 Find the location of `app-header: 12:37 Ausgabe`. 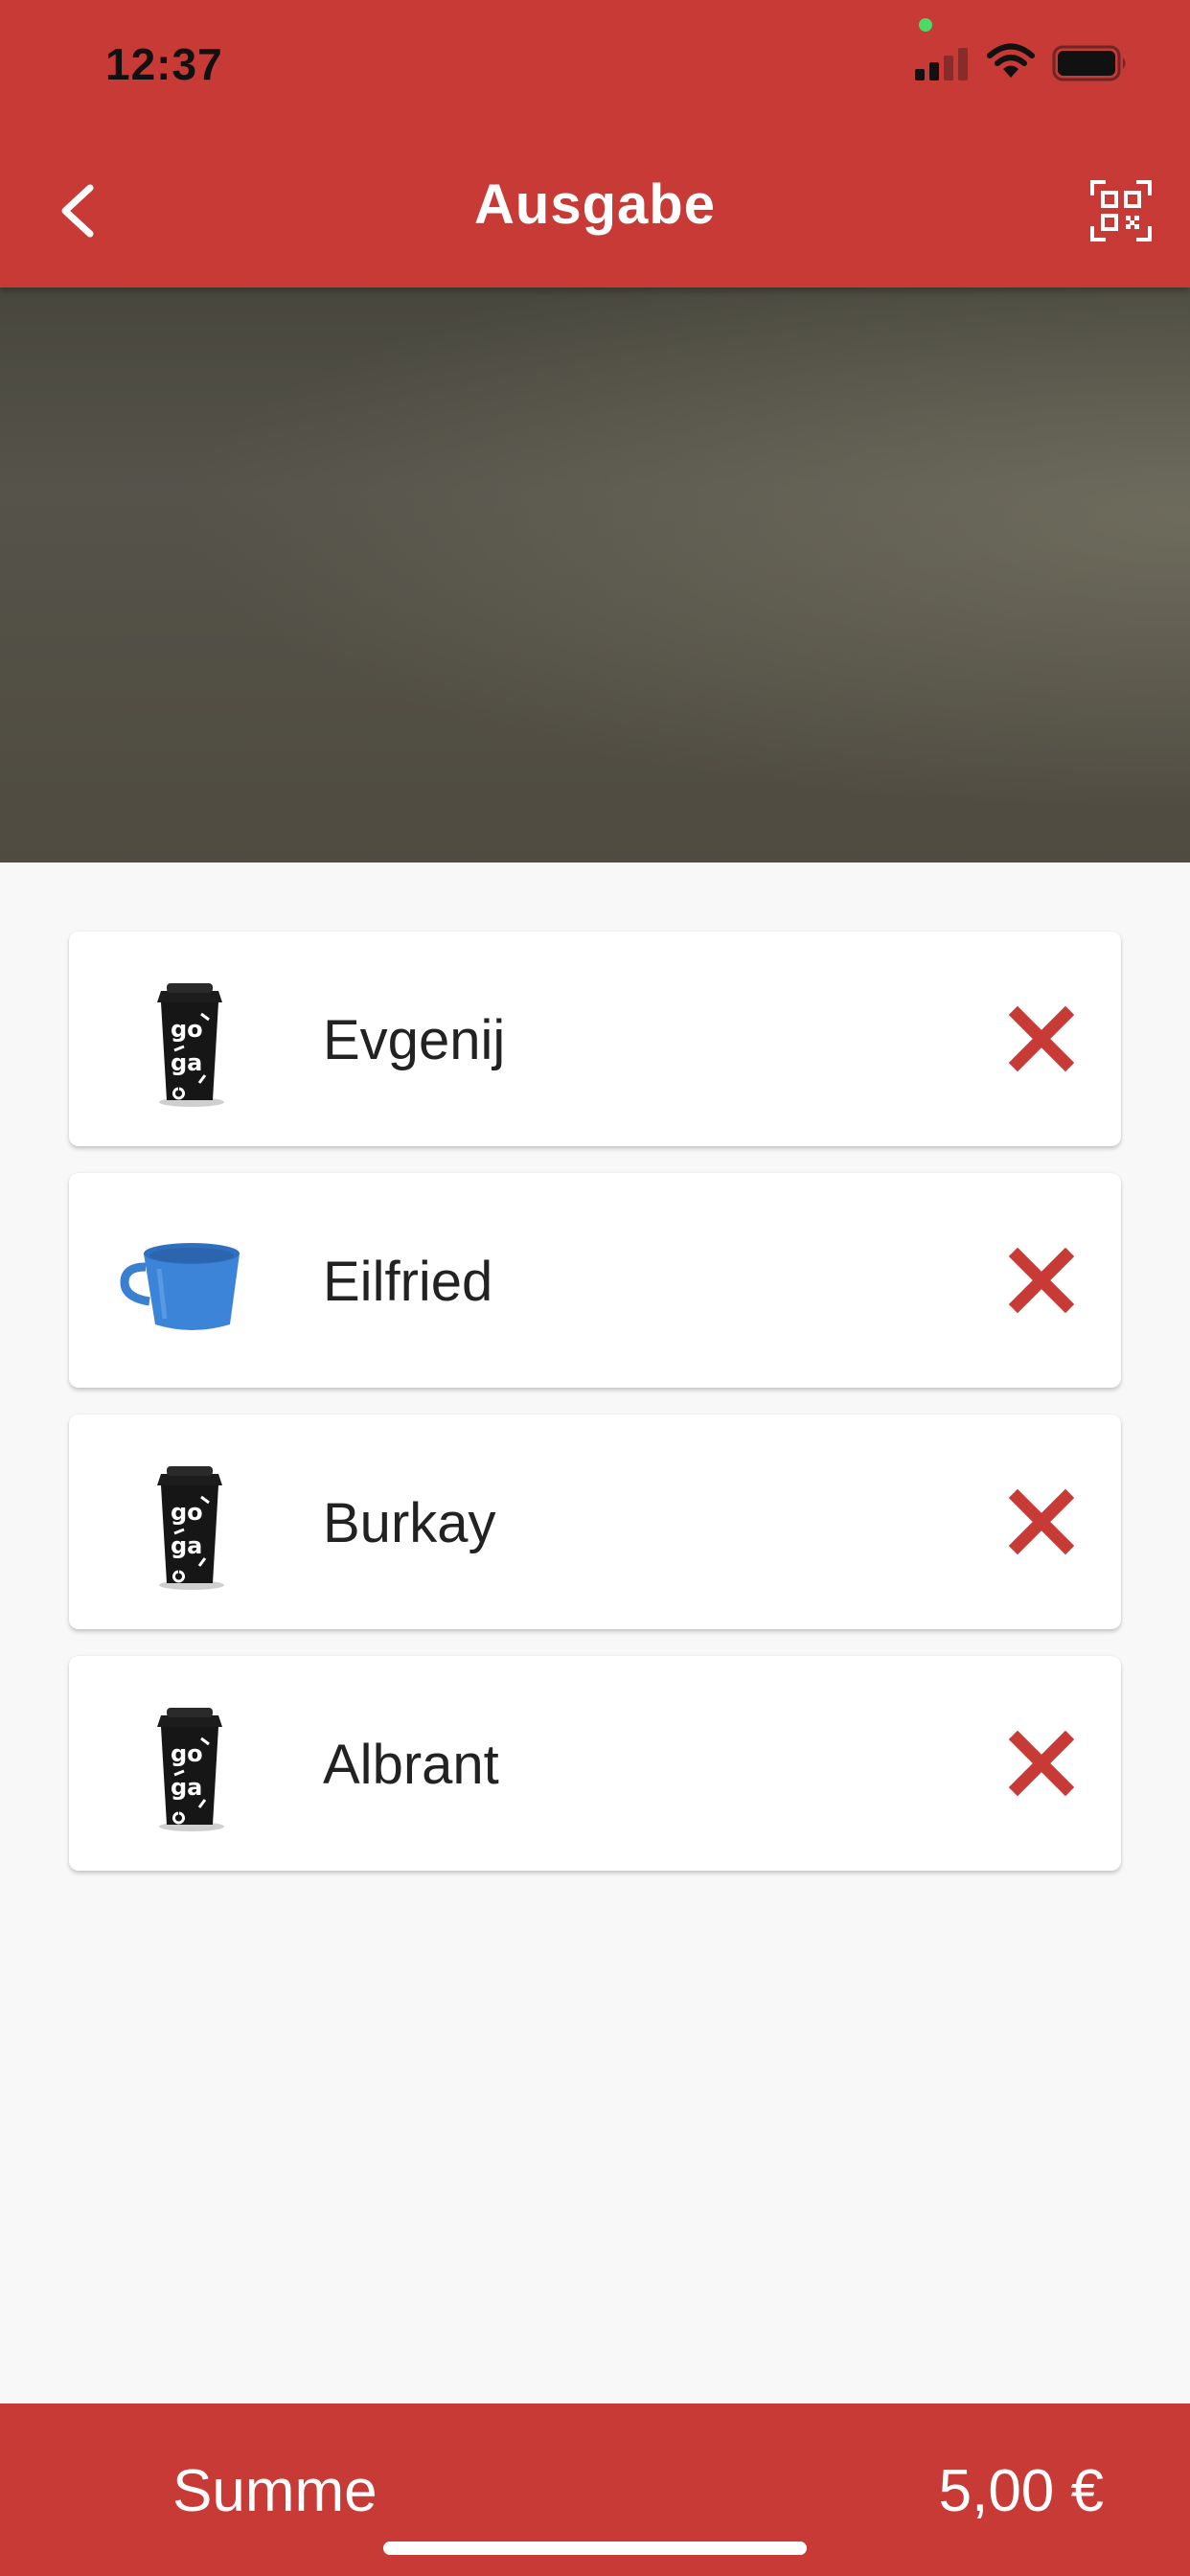

app-header: 12:37 Ausgabe is located at coordinates (595, 144).